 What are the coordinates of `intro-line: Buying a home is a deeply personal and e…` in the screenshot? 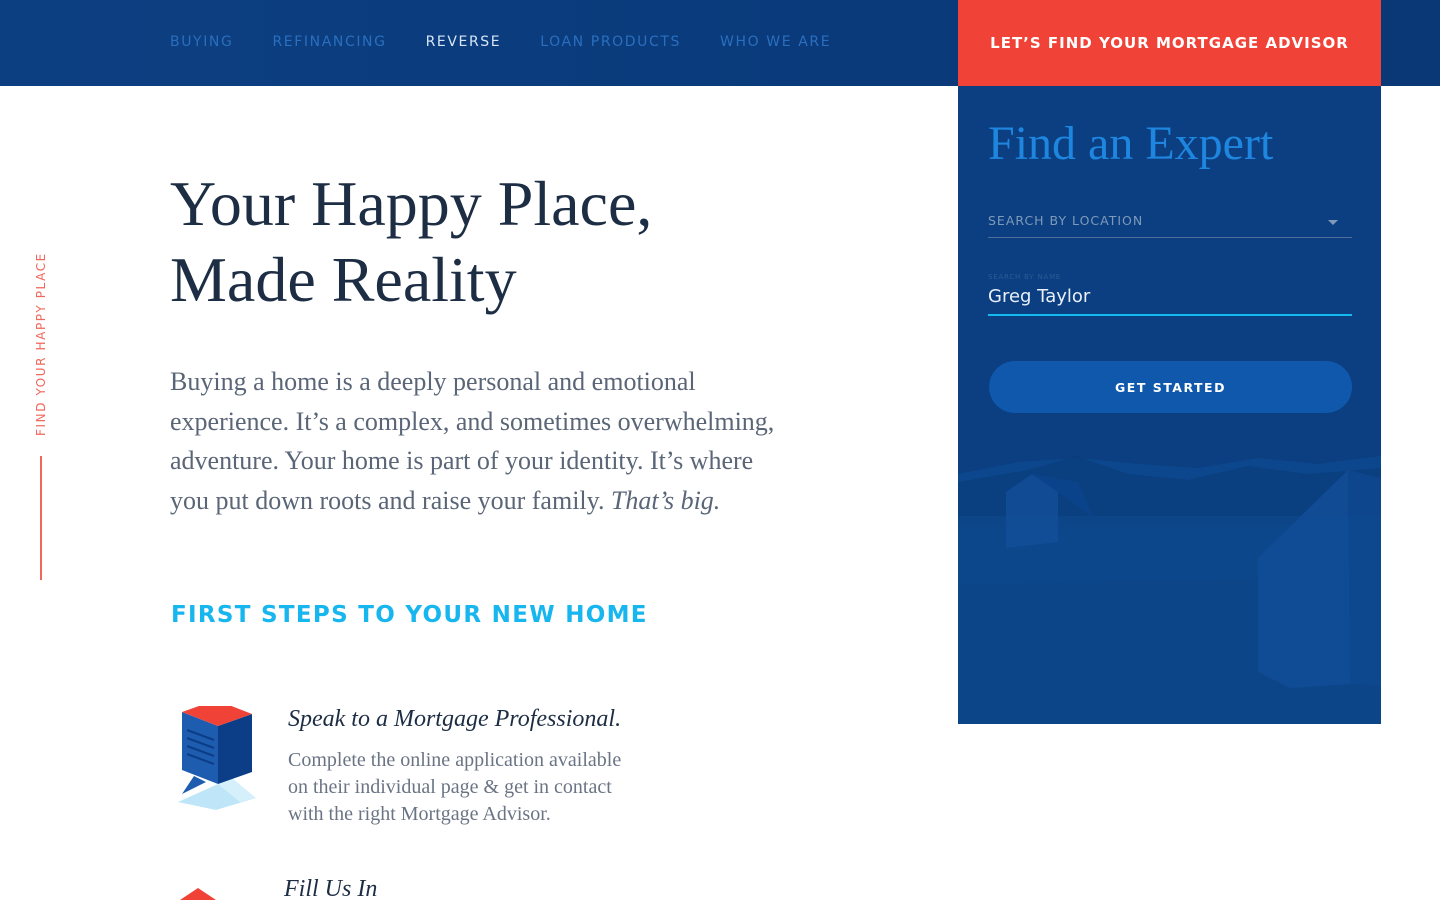 It's located at (433, 381).